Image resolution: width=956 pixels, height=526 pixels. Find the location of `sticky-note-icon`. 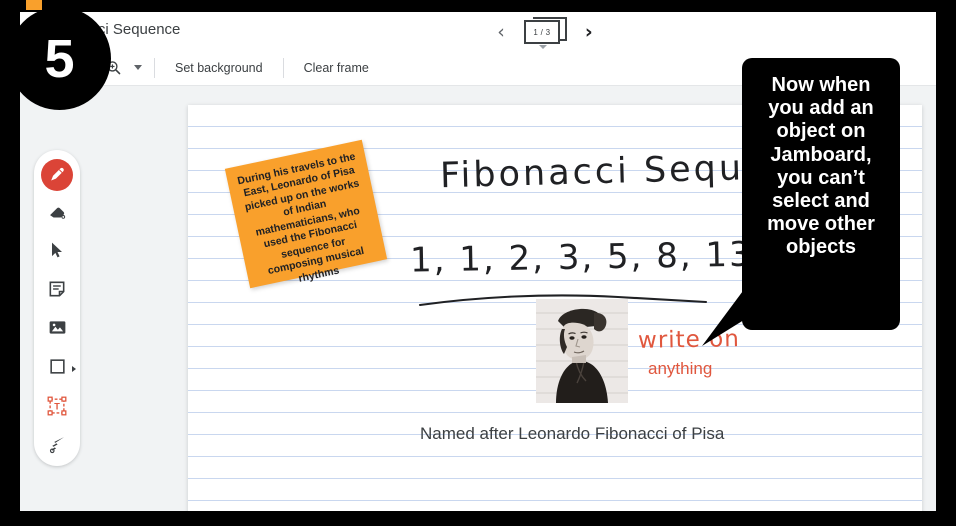

sticky-note-icon is located at coordinates (57, 291).